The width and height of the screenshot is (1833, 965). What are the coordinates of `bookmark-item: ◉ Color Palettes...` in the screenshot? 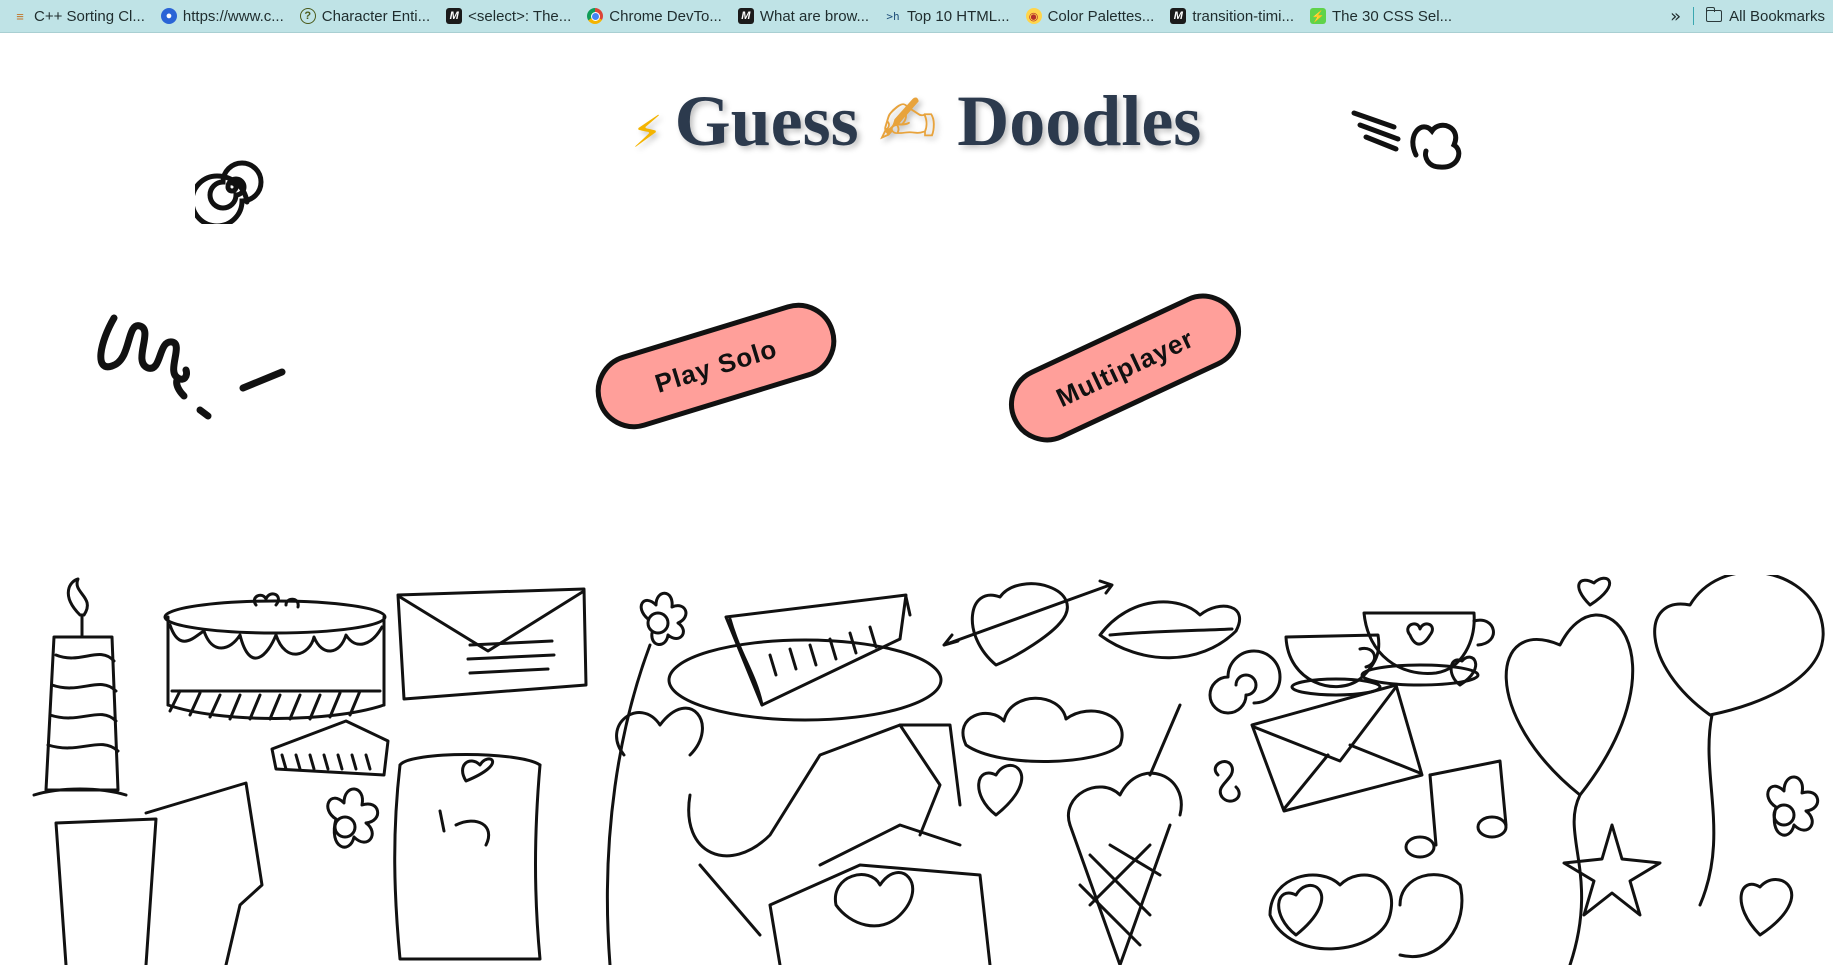 It's located at (1090, 16).